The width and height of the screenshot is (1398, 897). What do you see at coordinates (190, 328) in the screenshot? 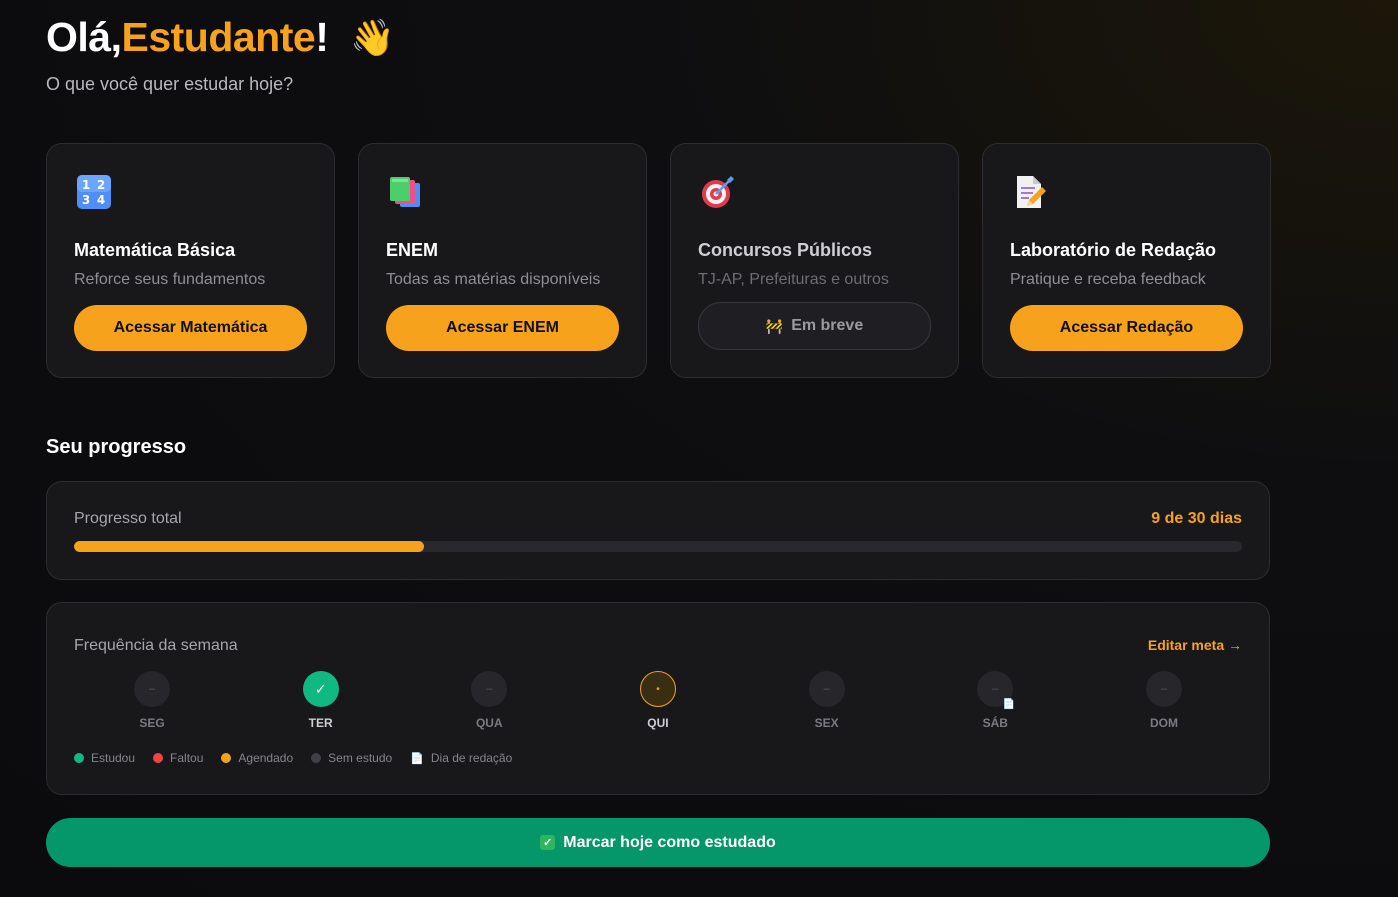
I see `acessar-matematica-button: Acessar Matemática` at bounding box center [190, 328].